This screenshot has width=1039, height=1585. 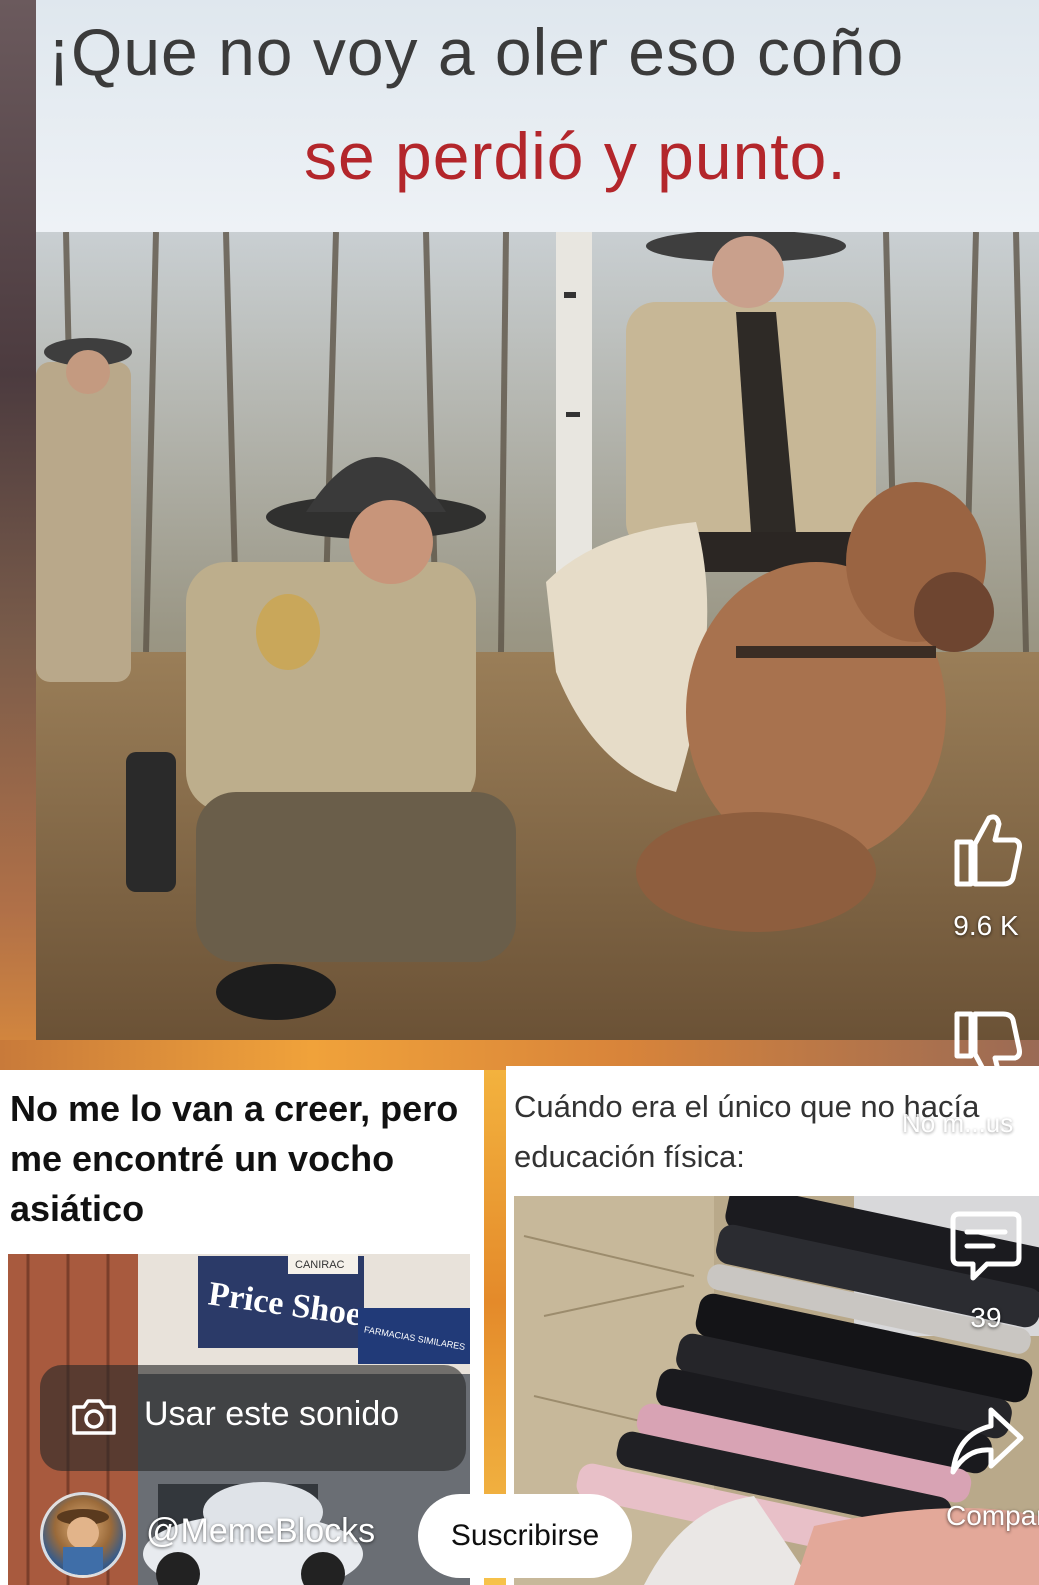 I want to click on thumbs-down-icon, so click(x=988, y=1047).